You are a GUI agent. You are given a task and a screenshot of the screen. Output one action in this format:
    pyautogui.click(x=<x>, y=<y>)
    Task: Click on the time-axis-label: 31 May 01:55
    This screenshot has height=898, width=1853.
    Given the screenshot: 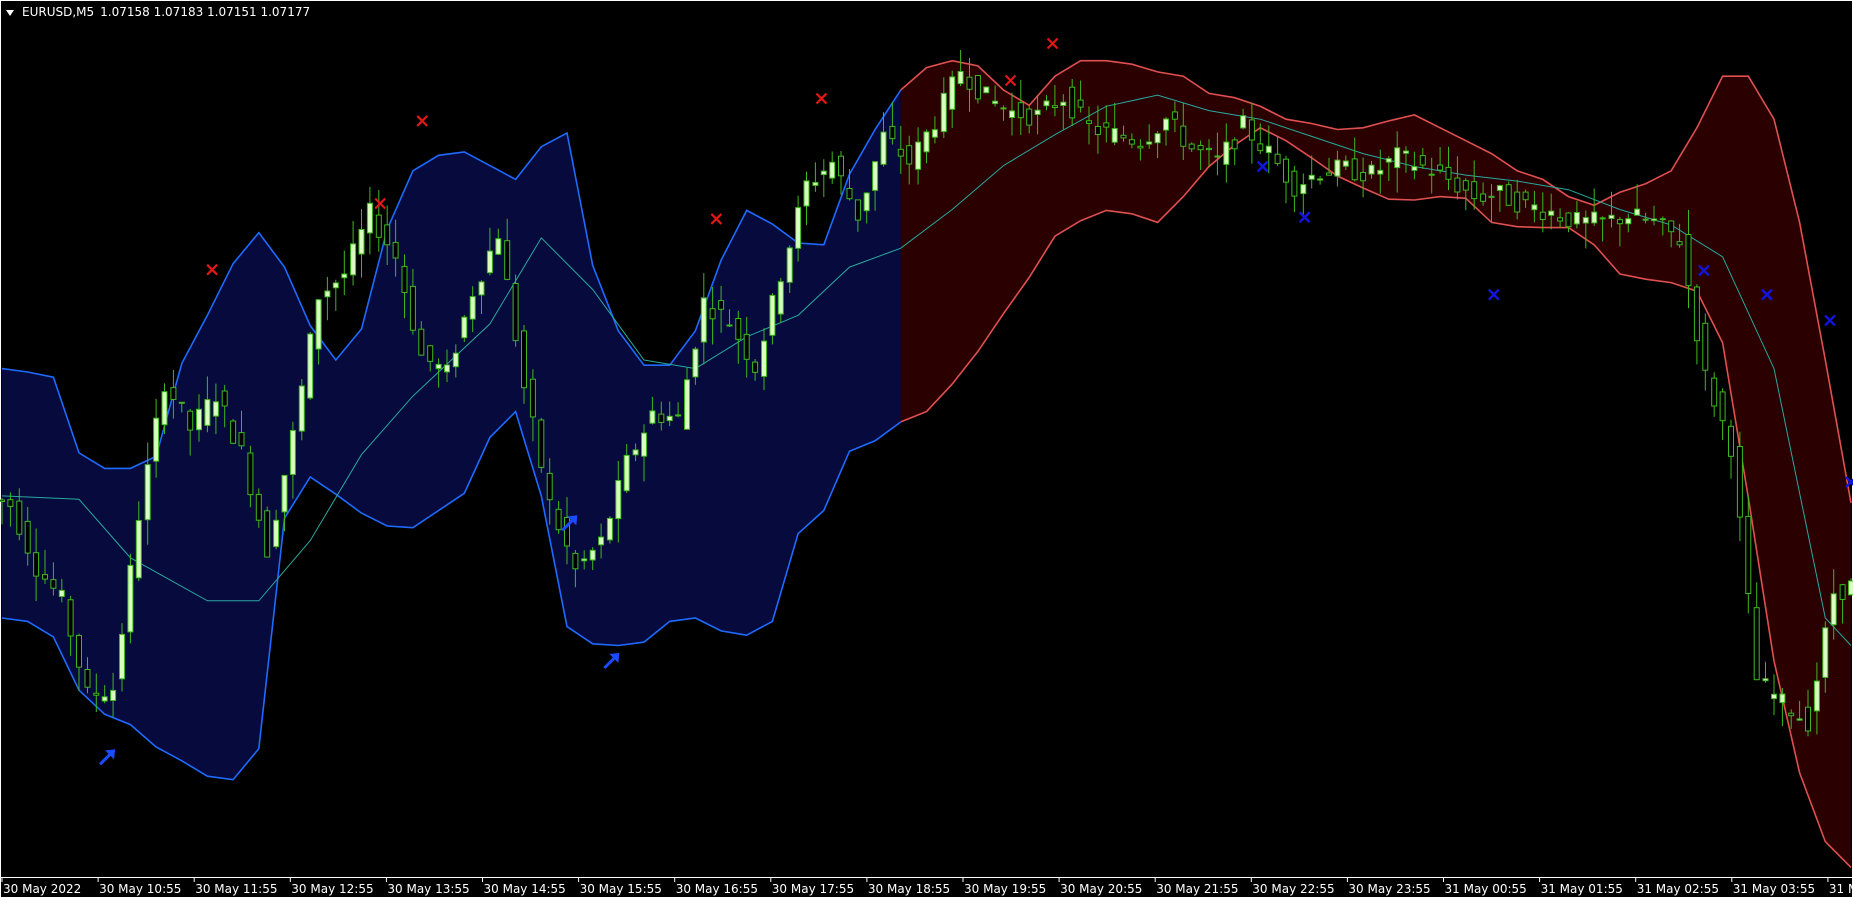 What is the action you would take?
    pyautogui.click(x=1582, y=889)
    